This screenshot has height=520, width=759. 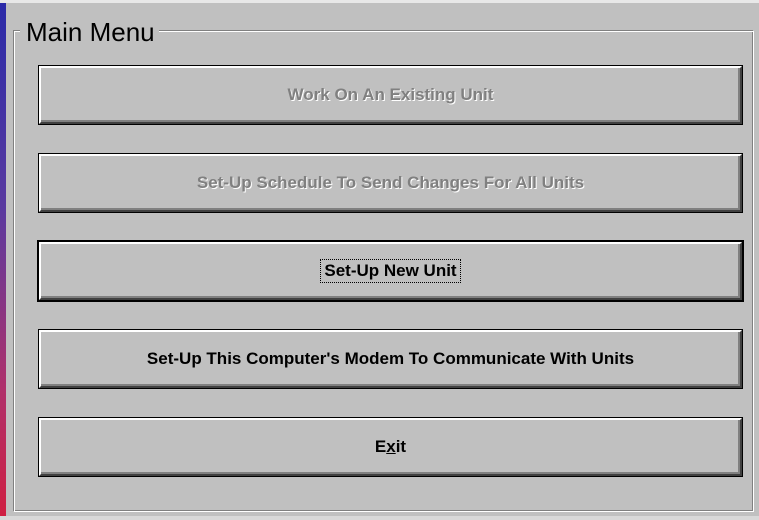 I want to click on window-top-edge, so click(x=379, y=1).